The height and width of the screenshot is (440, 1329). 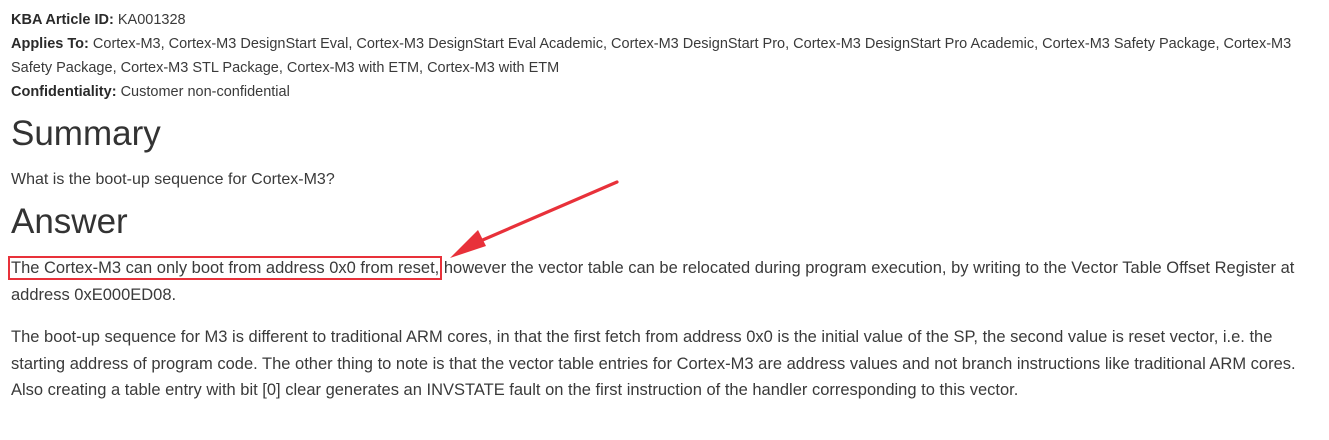 What do you see at coordinates (64, 92) in the screenshot?
I see `confidentiality-label: Confidentiality:` at bounding box center [64, 92].